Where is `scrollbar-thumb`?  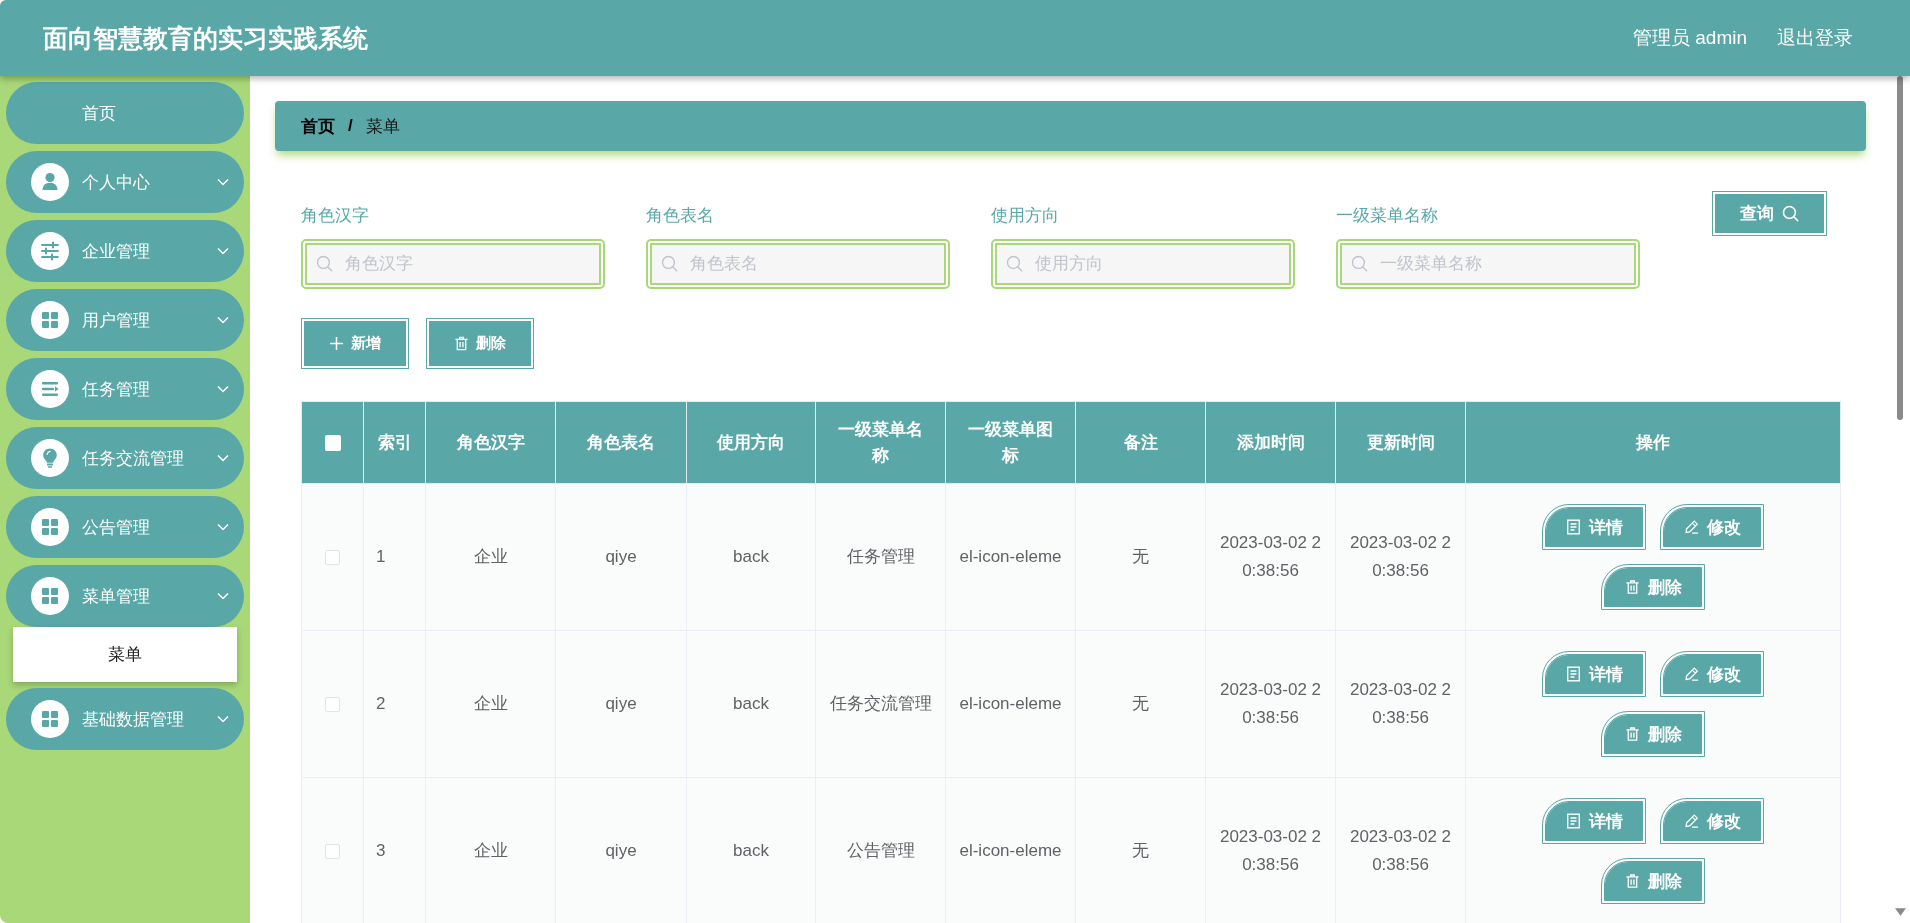 scrollbar-thumb is located at coordinates (1900, 248).